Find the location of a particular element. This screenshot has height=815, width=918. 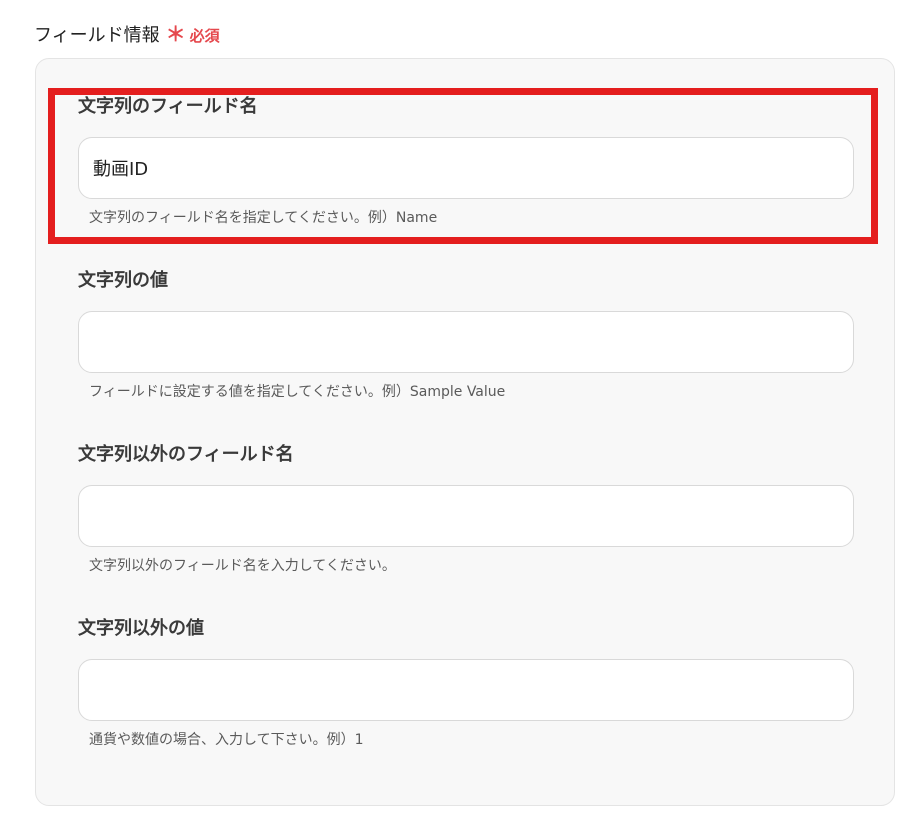

section-title: フィールド情報 is located at coordinates (97, 35).